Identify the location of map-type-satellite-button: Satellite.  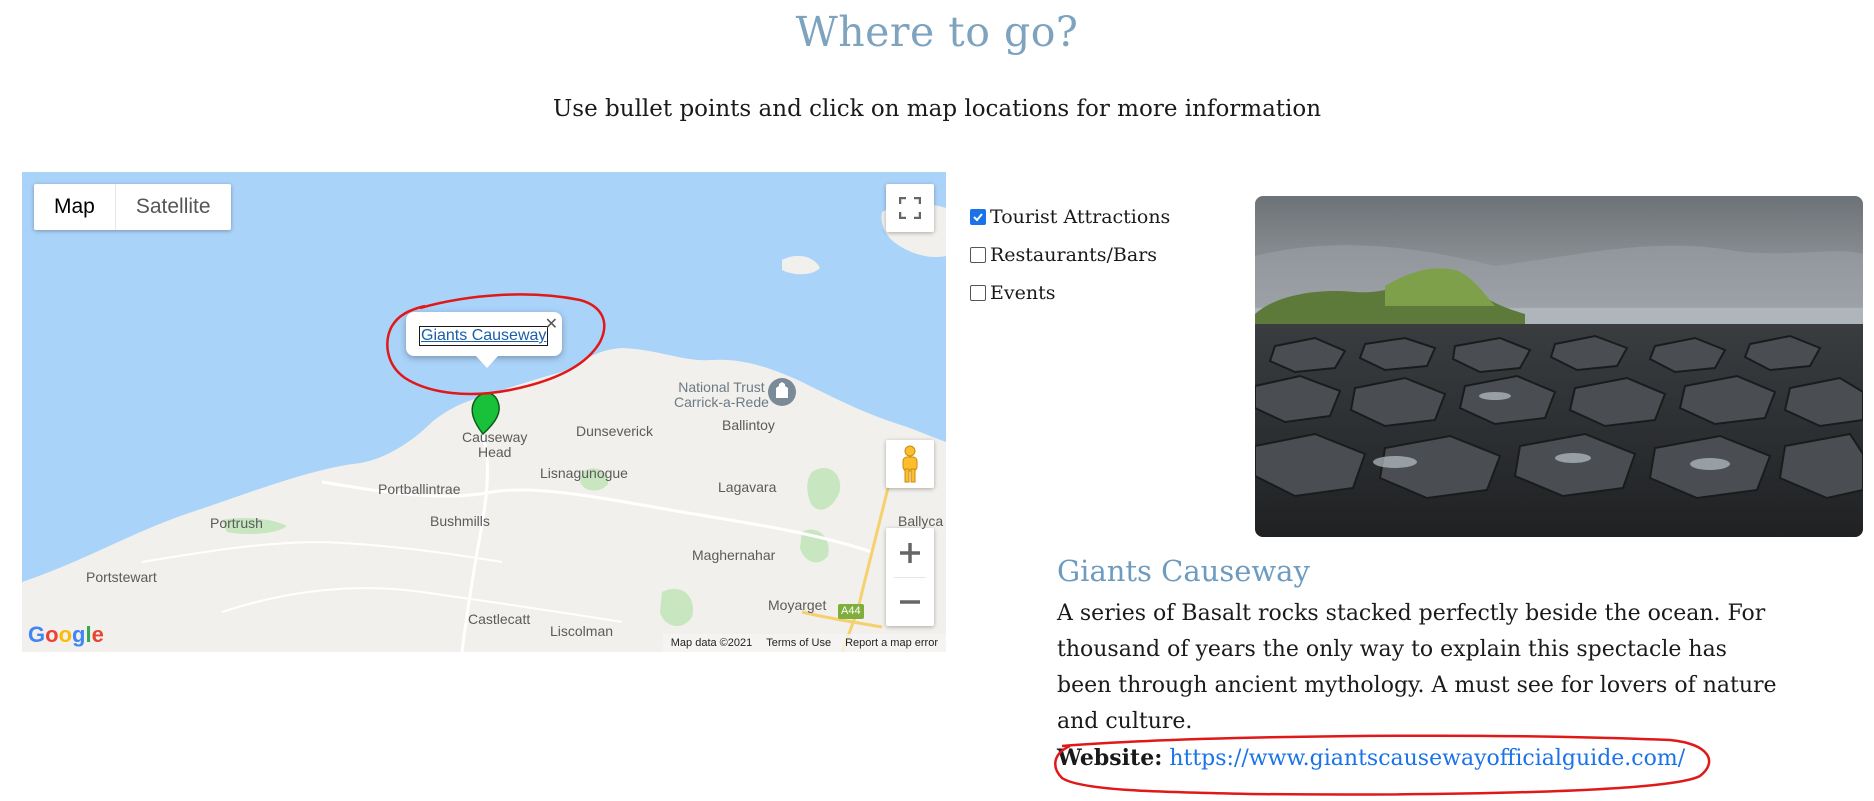
(173, 207).